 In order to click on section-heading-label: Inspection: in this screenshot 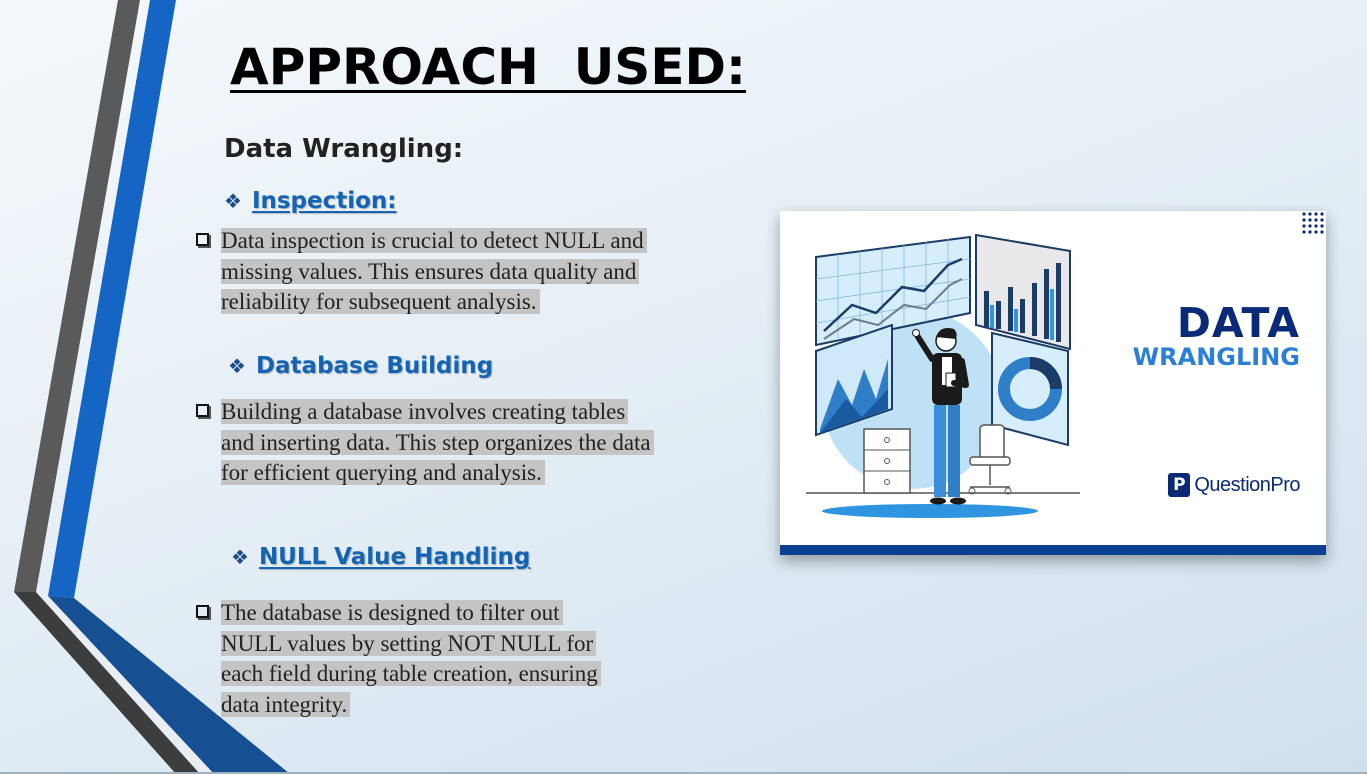, I will do `click(324, 201)`.